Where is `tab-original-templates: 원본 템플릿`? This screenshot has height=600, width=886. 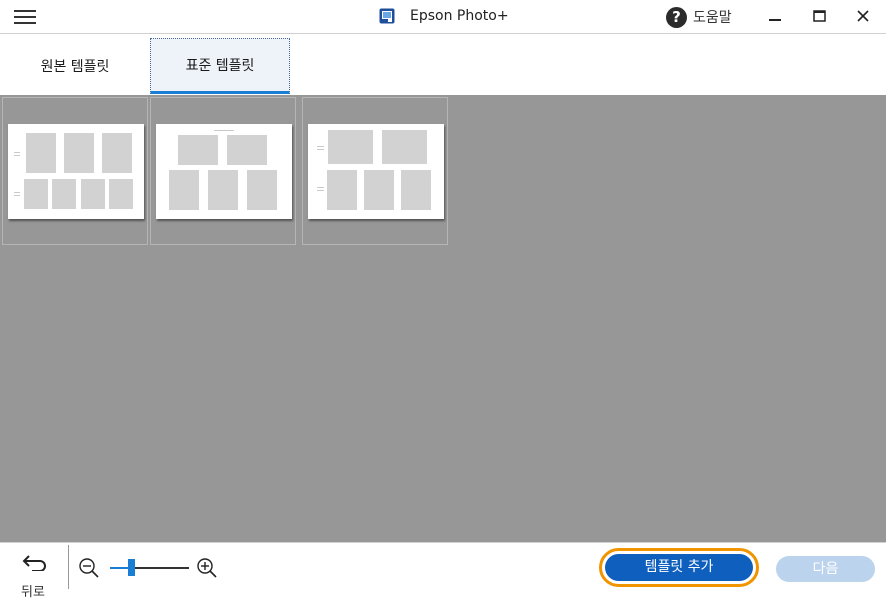
tab-original-templates: 원본 템플릿 is located at coordinates (75, 66).